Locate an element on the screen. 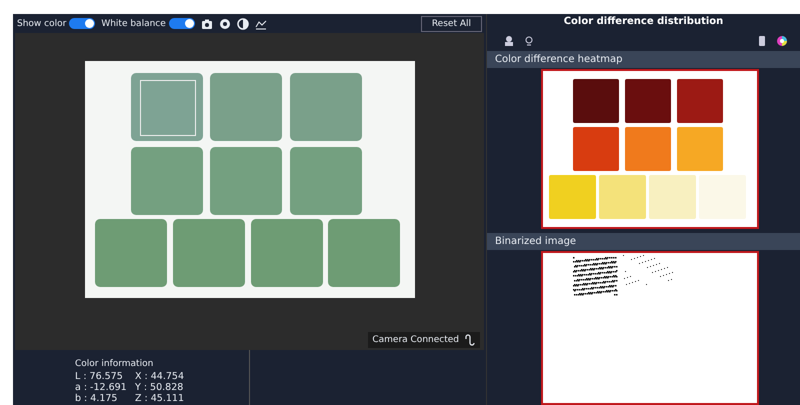  connection-icon is located at coordinates (470, 340).